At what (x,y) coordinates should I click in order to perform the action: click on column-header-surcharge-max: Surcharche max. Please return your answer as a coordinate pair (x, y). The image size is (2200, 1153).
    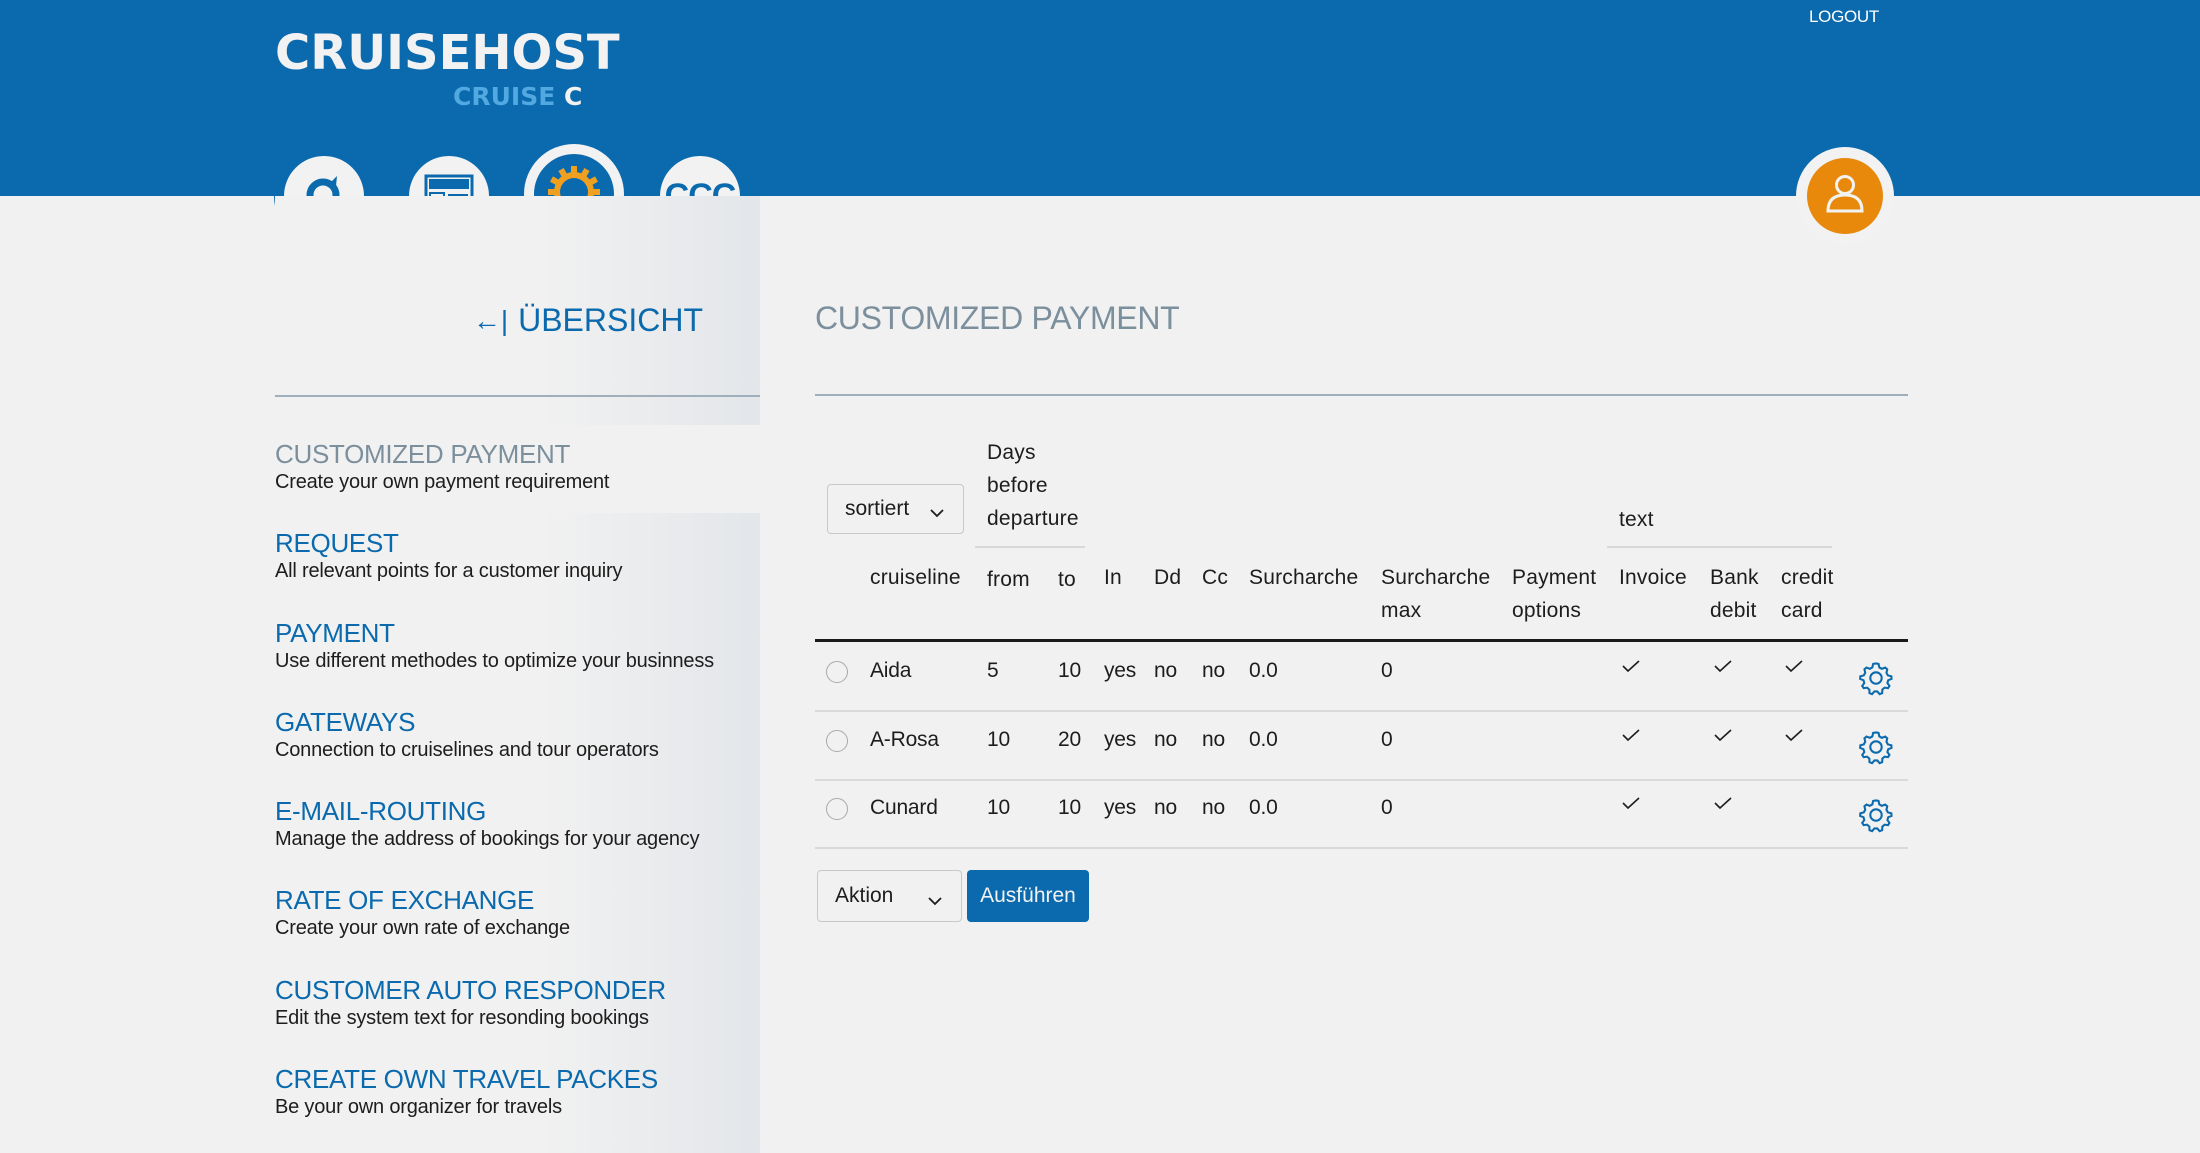
    Looking at the image, I should click on (1435, 594).